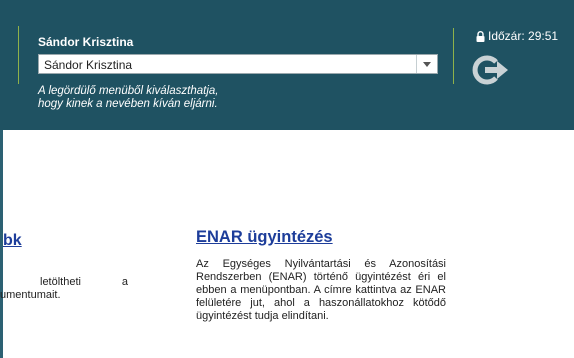  What do you see at coordinates (124, 282) in the screenshot?
I see `card-text: a` at bounding box center [124, 282].